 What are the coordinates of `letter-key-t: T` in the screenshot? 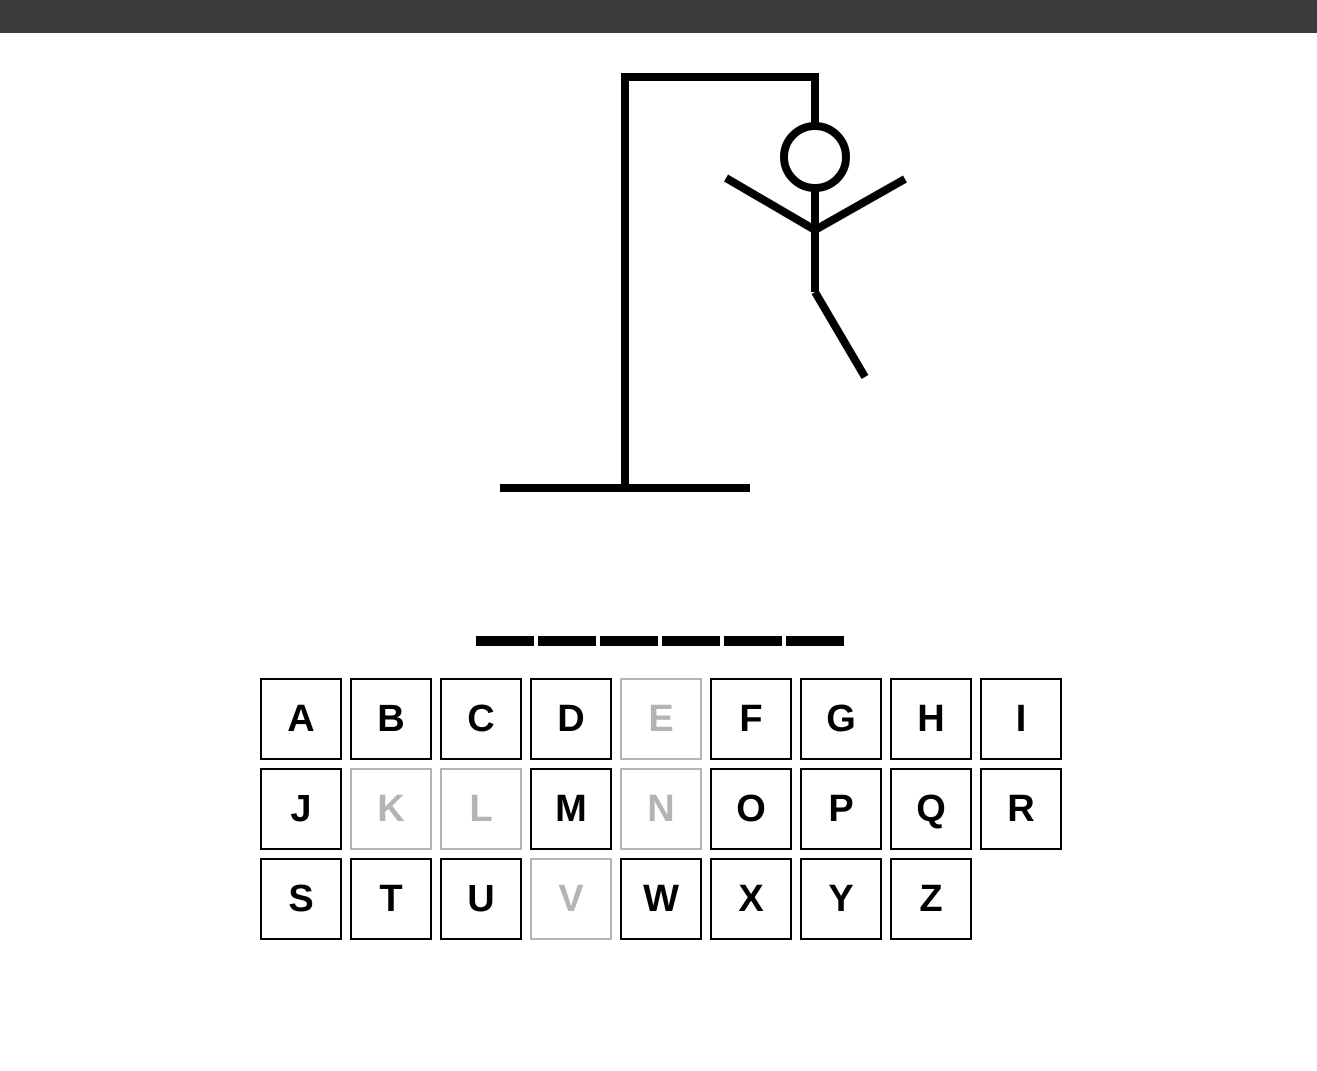 It's located at (391, 899).